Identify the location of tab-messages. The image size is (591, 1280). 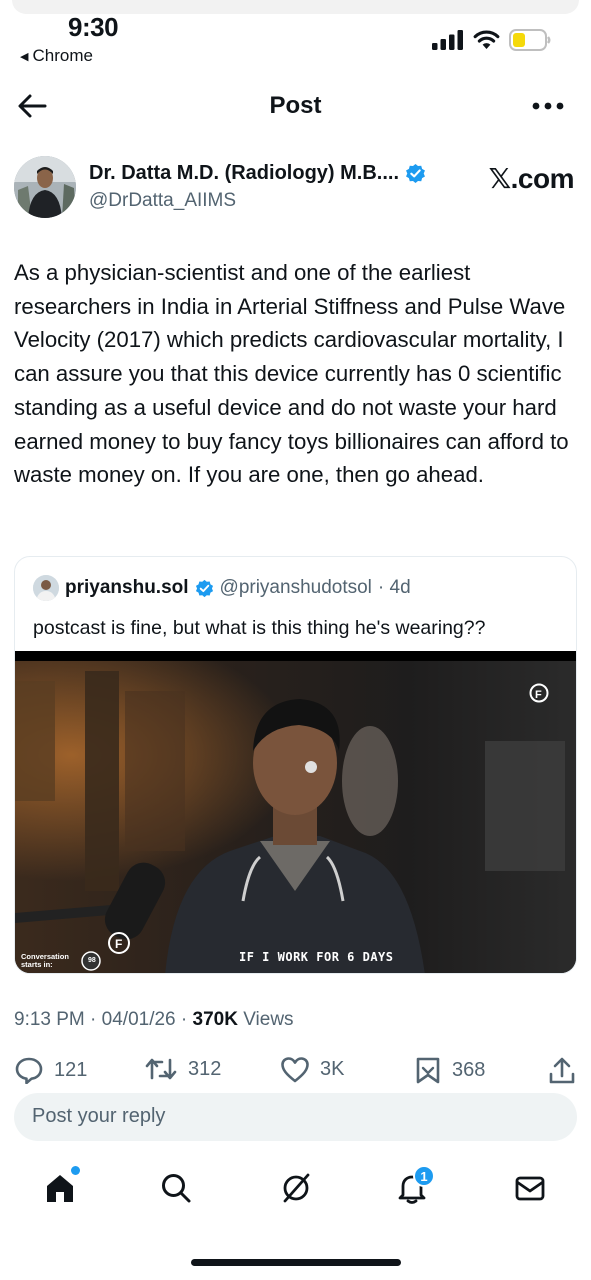
(530, 1188).